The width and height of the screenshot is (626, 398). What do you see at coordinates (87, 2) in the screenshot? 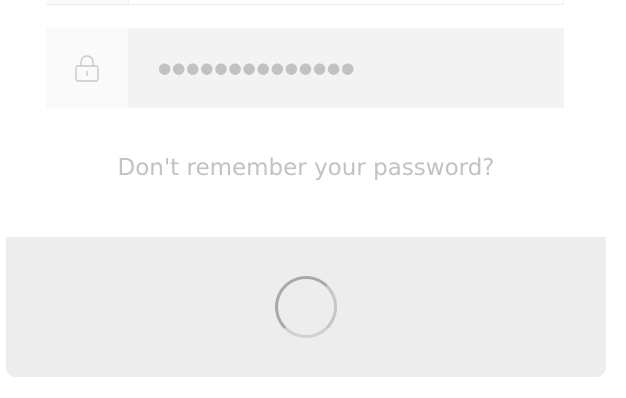
I see `email-field-icon-cell` at bounding box center [87, 2].